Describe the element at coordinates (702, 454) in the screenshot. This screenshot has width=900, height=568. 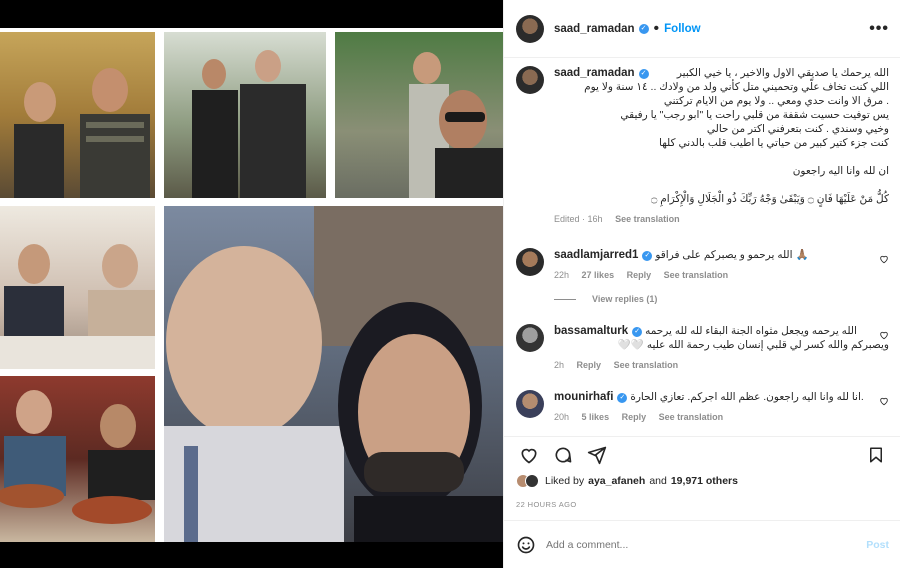
I see `post-actions` at that location.